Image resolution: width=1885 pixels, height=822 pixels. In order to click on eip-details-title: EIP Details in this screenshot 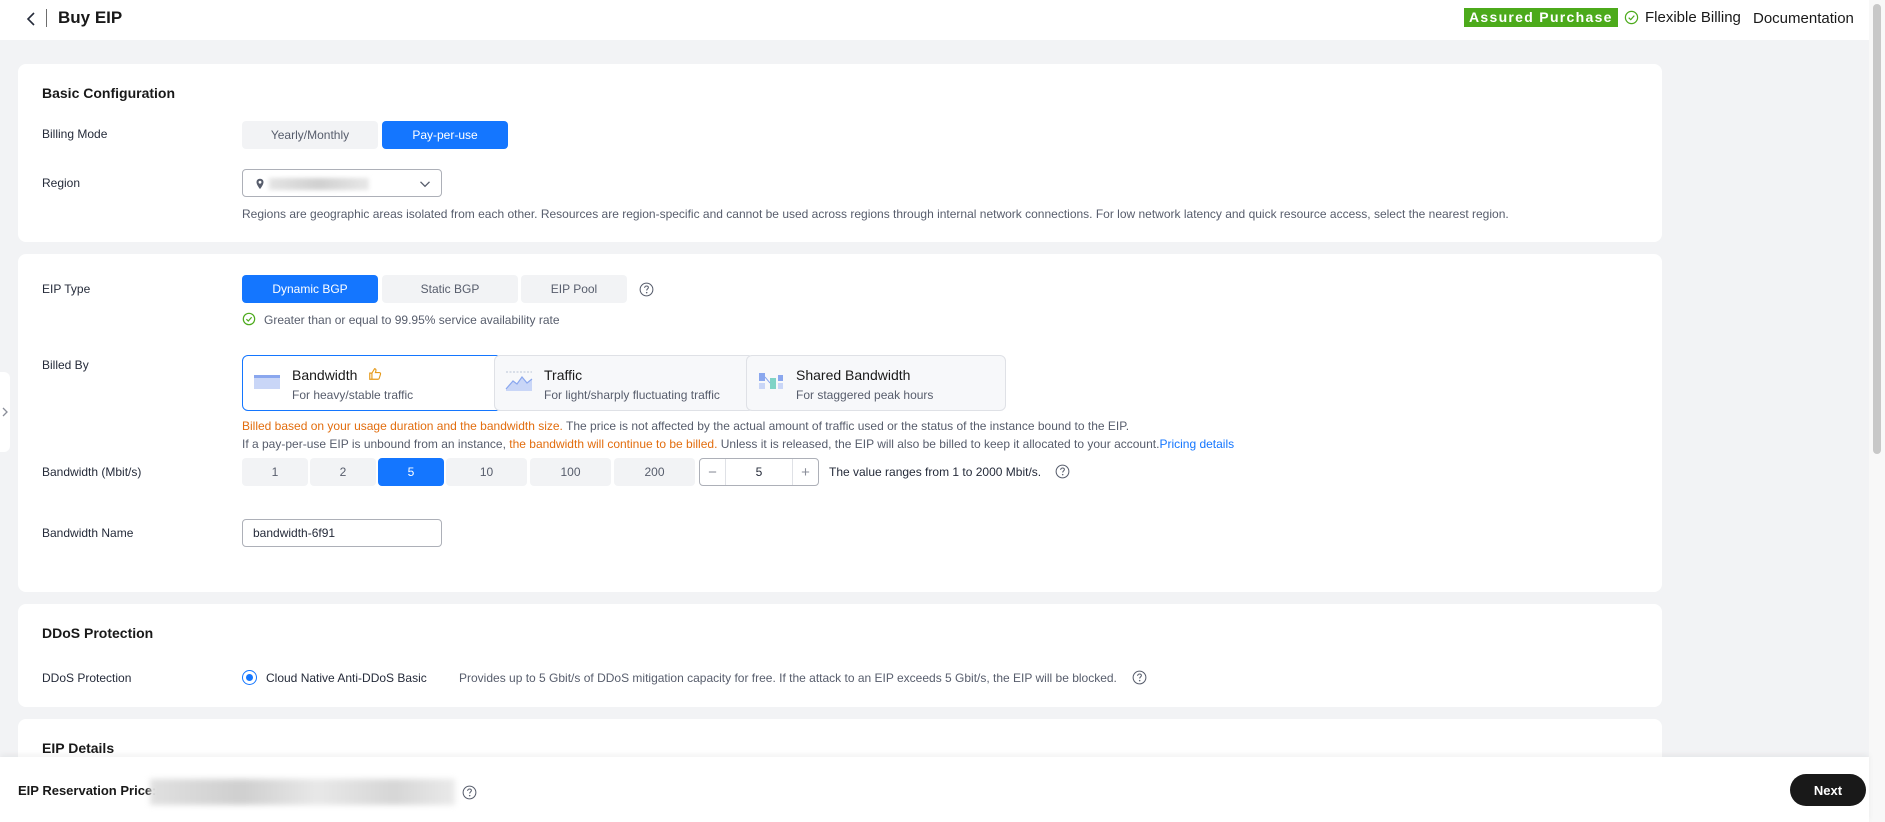, I will do `click(78, 748)`.